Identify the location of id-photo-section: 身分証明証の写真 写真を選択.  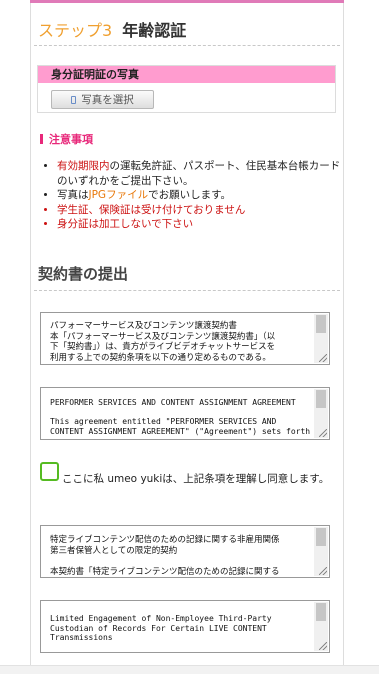
(186, 89).